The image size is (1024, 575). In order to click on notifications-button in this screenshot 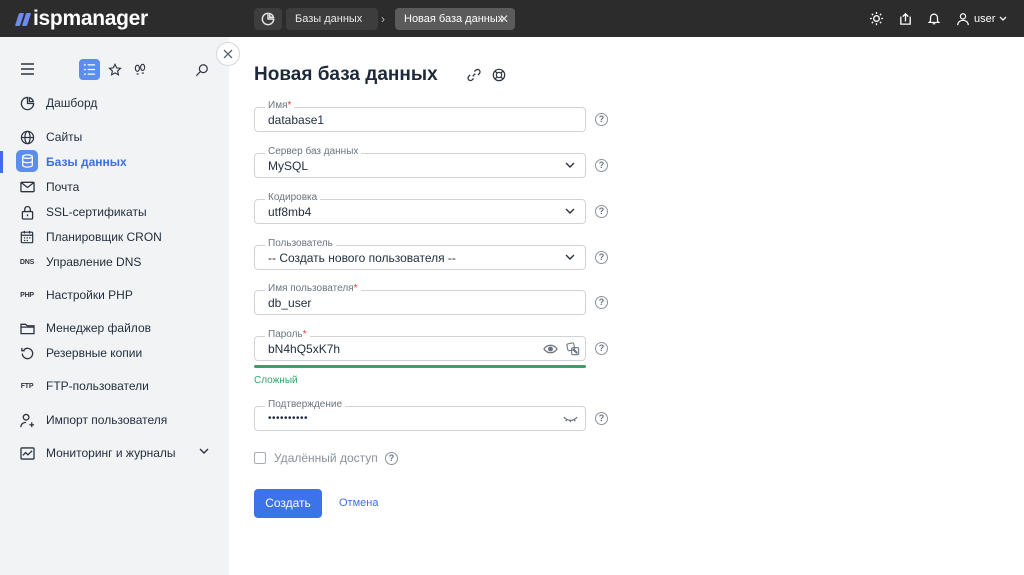, I will do `click(934, 18)`.